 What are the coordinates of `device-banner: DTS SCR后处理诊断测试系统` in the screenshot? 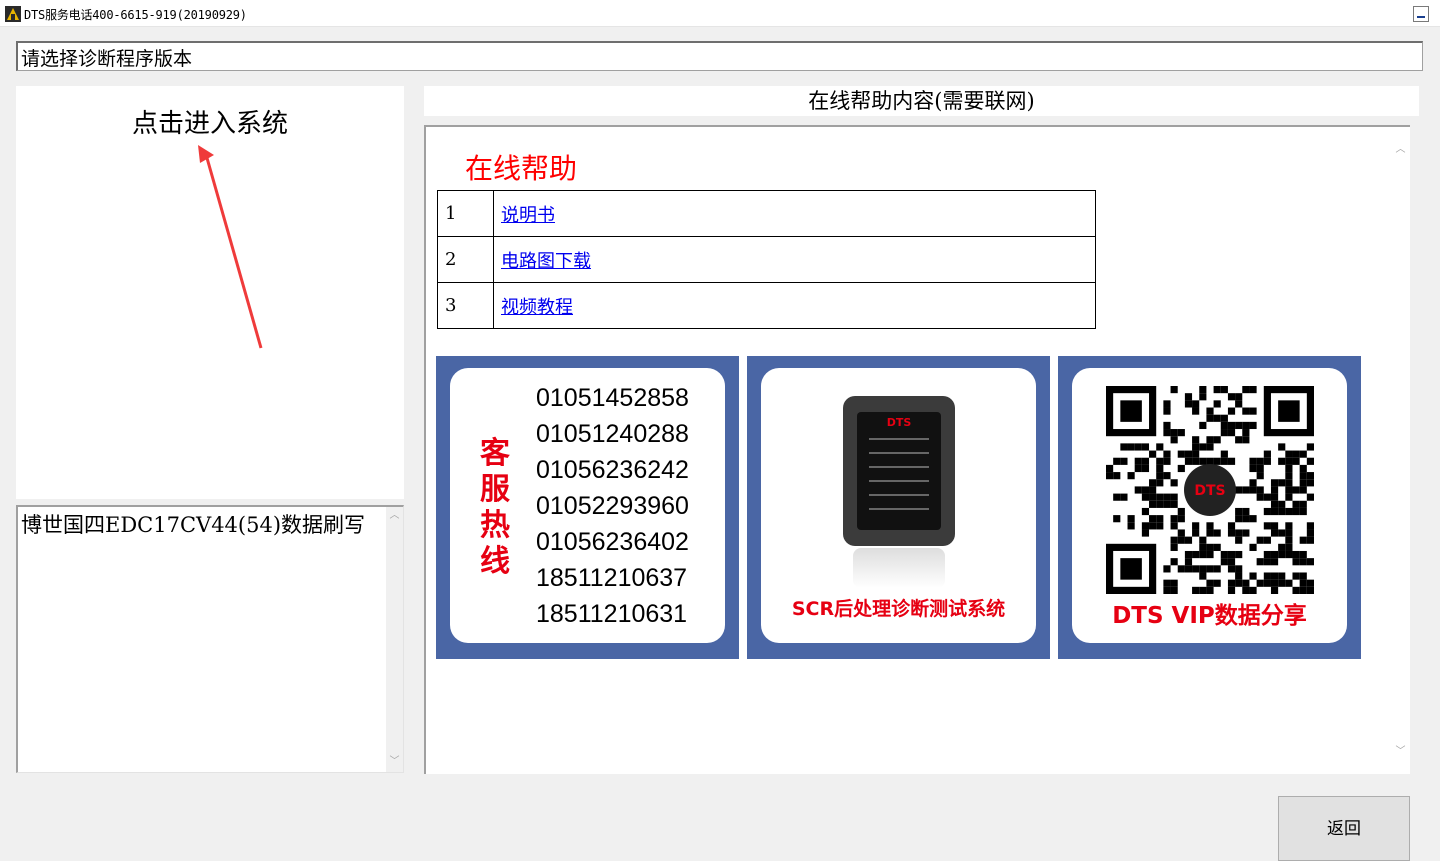 It's located at (898, 507).